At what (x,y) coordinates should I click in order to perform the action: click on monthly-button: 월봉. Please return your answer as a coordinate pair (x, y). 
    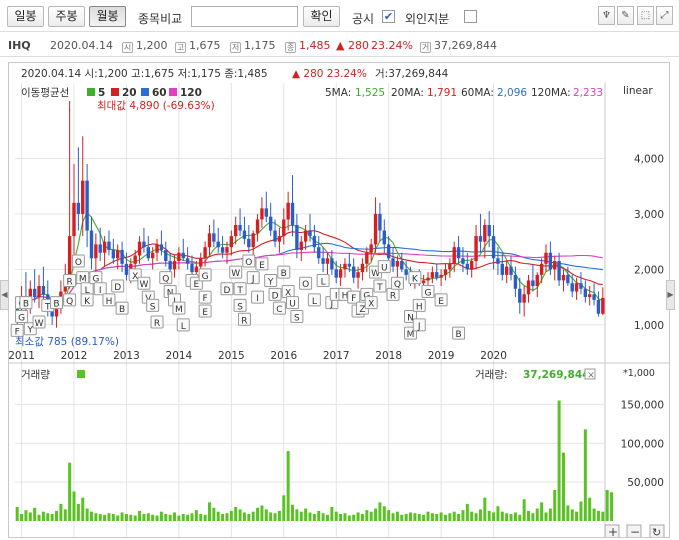
    Looking at the image, I should click on (107, 16).